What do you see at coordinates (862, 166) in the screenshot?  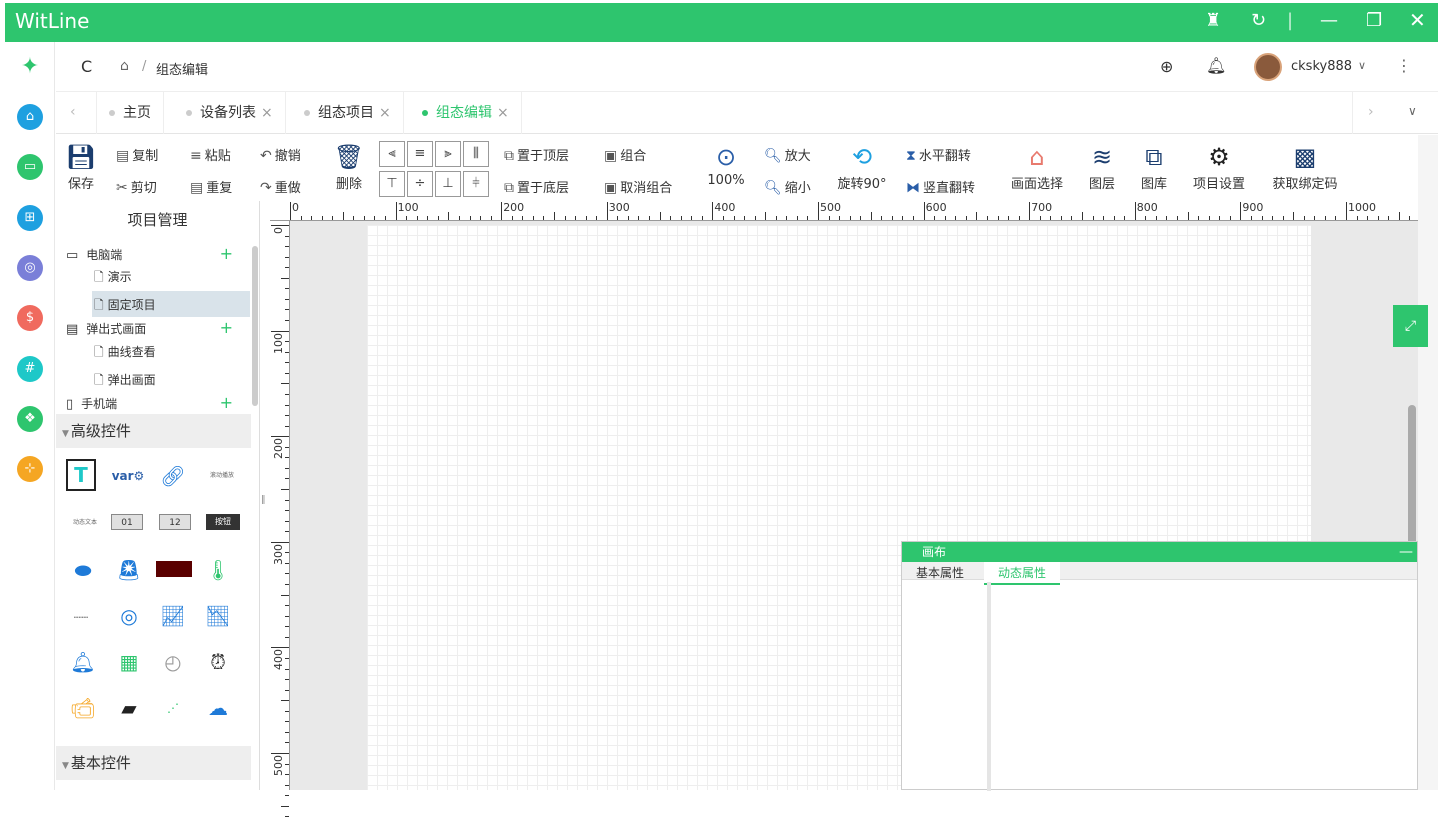 I see `rotate-button: ⟲ 旋转90°` at bounding box center [862, 166].